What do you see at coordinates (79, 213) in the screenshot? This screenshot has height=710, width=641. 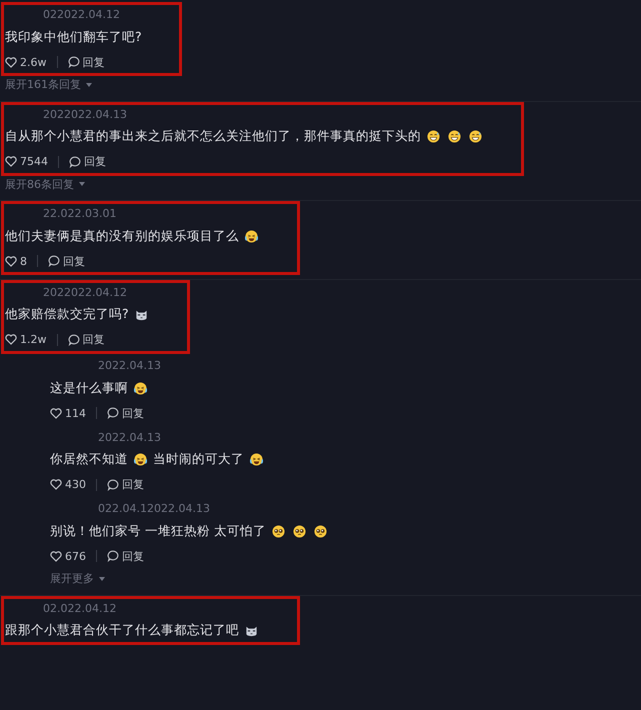 I see `comment-date: 22.022.03.01` at bounding box center [79, 213].